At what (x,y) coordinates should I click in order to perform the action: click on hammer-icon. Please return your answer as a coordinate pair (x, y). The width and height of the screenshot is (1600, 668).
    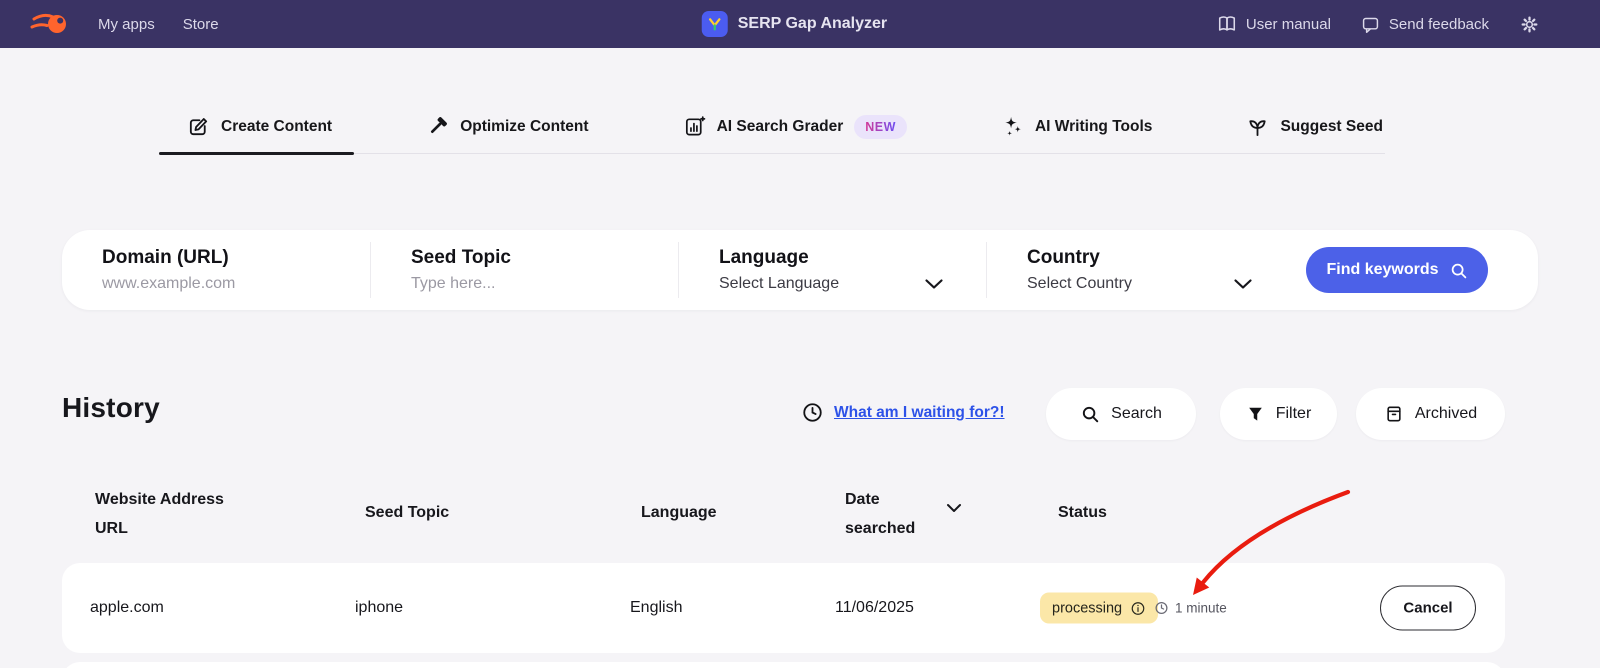
    Looking at the image, I should click on (437, 126).